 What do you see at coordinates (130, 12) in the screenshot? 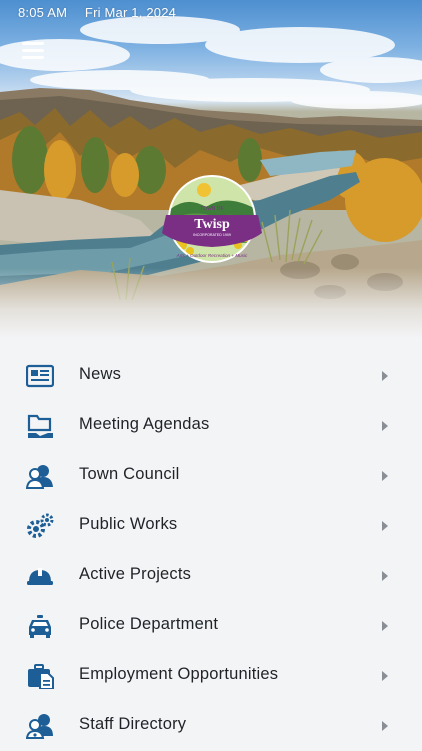
I see `status-date: Fri Mar 1, 2024` at bounding box center [130, 12].